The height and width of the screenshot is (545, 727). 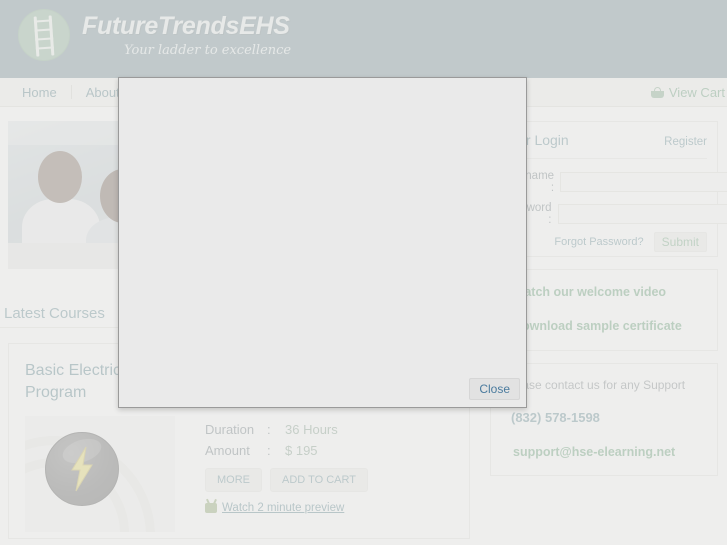 I want to click on modal-footer: Close, so click(x=322, y=389).